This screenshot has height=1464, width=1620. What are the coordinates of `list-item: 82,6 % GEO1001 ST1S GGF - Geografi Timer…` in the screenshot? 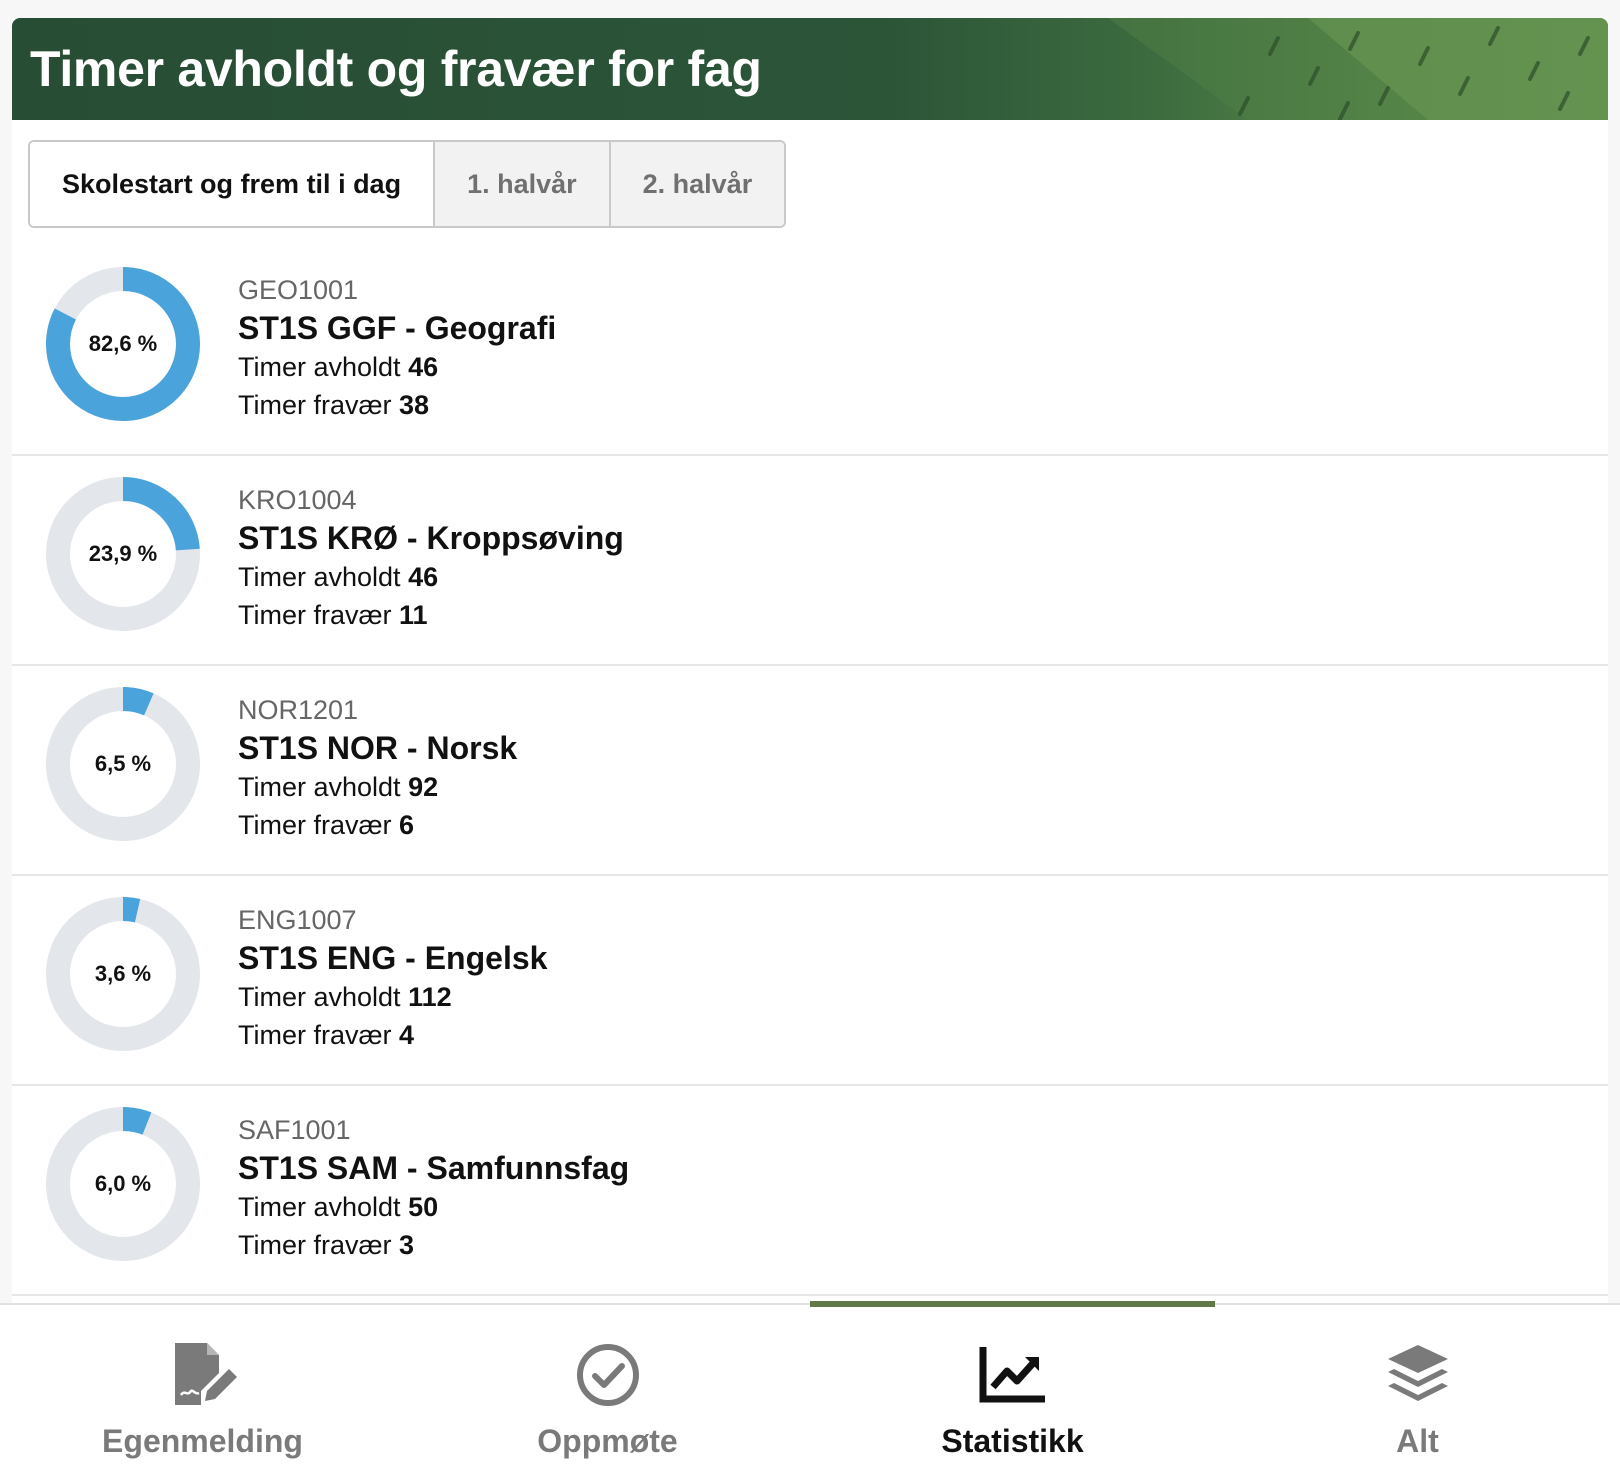 It's located at (810, 351).